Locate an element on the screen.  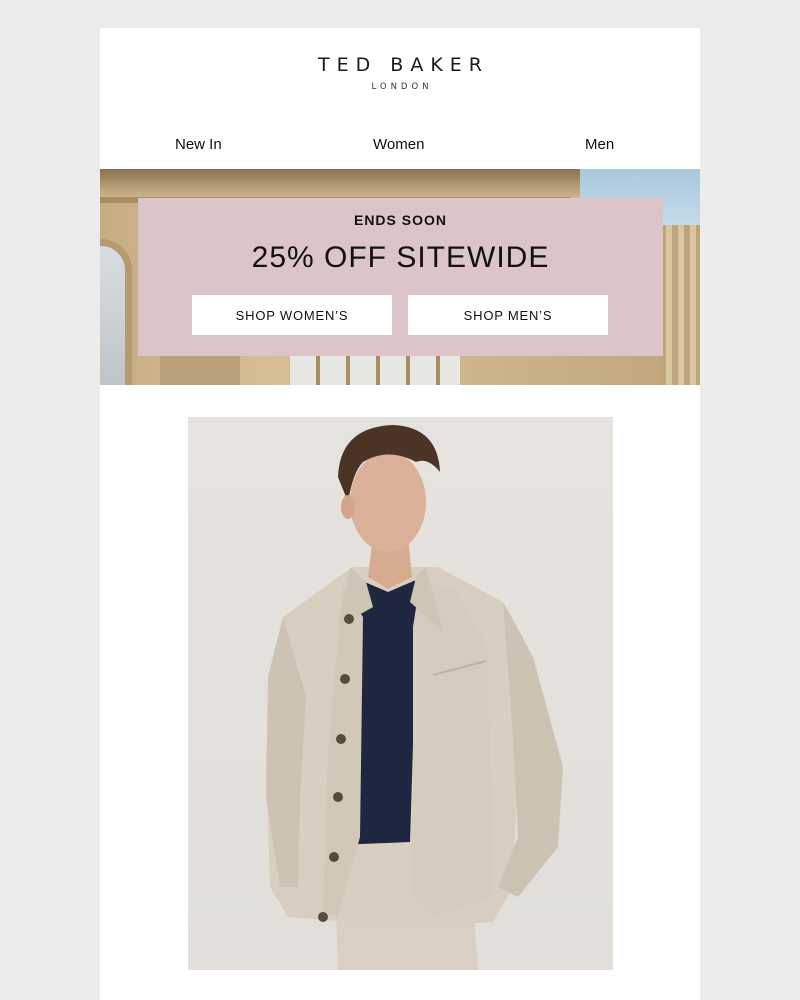
promo-headline: 25% OFF SITEWIDE is located at coordinates (400, 257).